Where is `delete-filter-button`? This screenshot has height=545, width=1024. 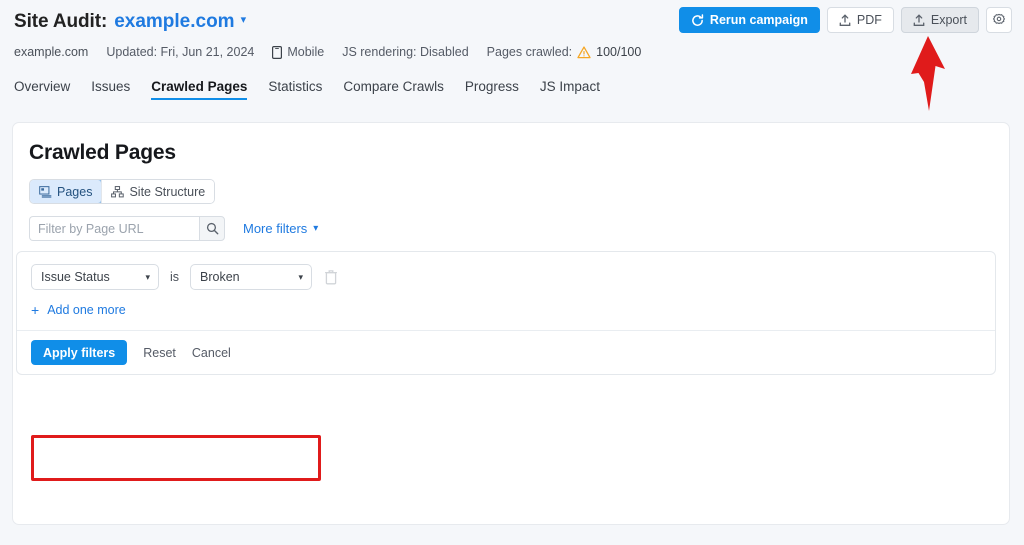 delete-filter-button is located at coordinates (331, 277).